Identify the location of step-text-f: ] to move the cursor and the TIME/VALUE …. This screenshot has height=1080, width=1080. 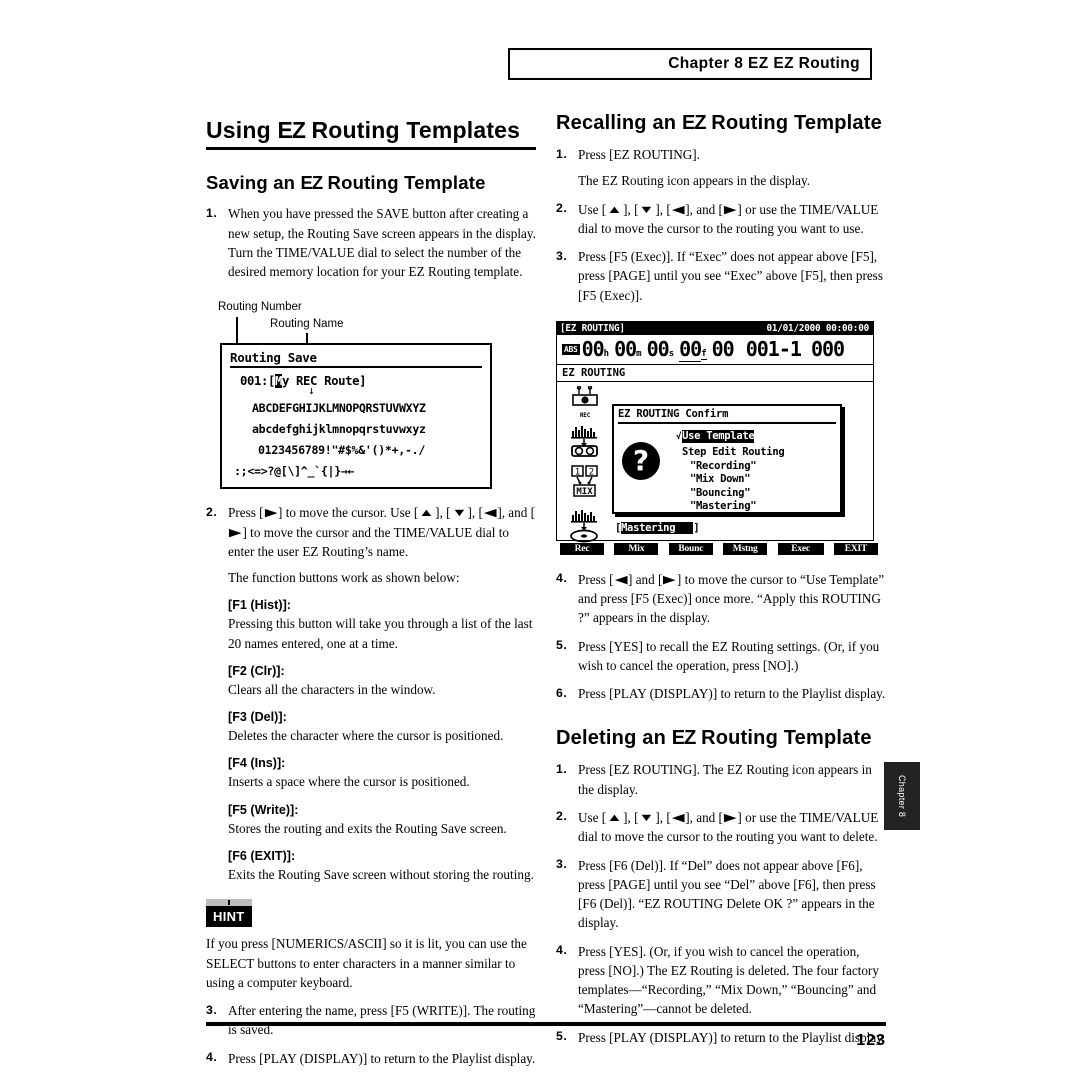
(368, 541).